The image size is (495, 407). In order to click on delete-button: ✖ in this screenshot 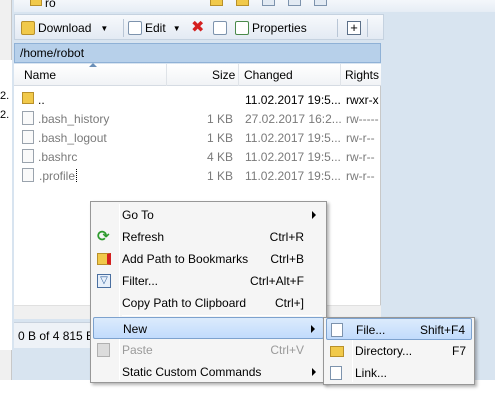, I will do `click(197, 28)`.